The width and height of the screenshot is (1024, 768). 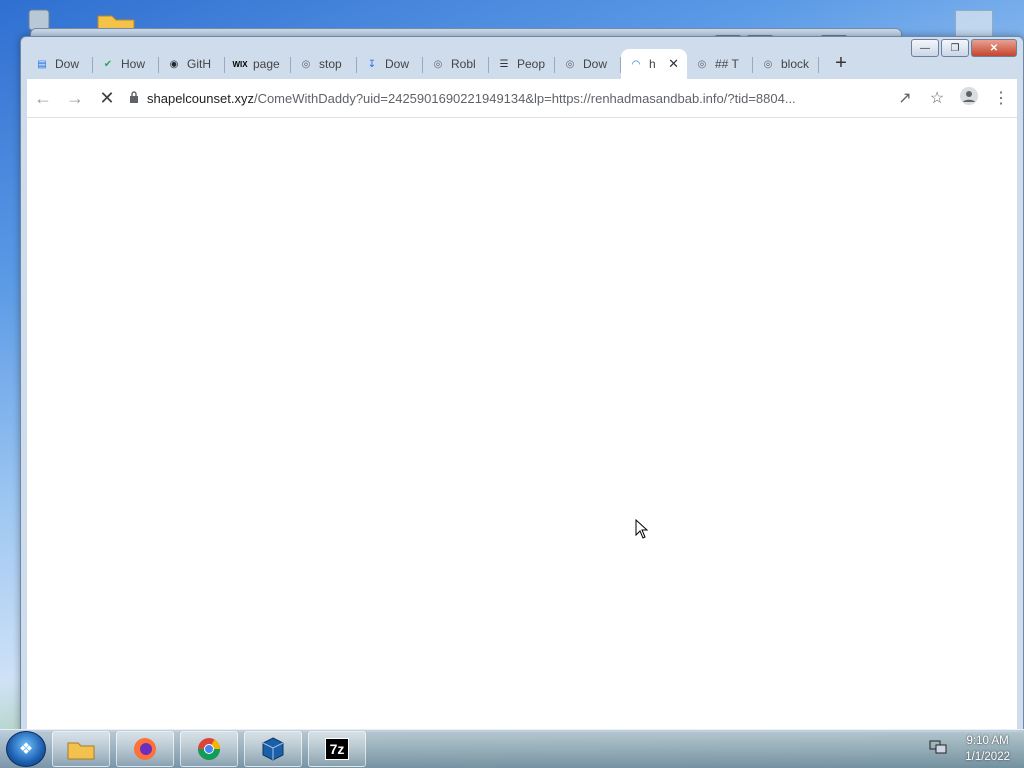 What do you see at coordinates (636, 64) in the screenshot?
I see `loading-spinner-icon: ◠` at bounding box center [636, 64].